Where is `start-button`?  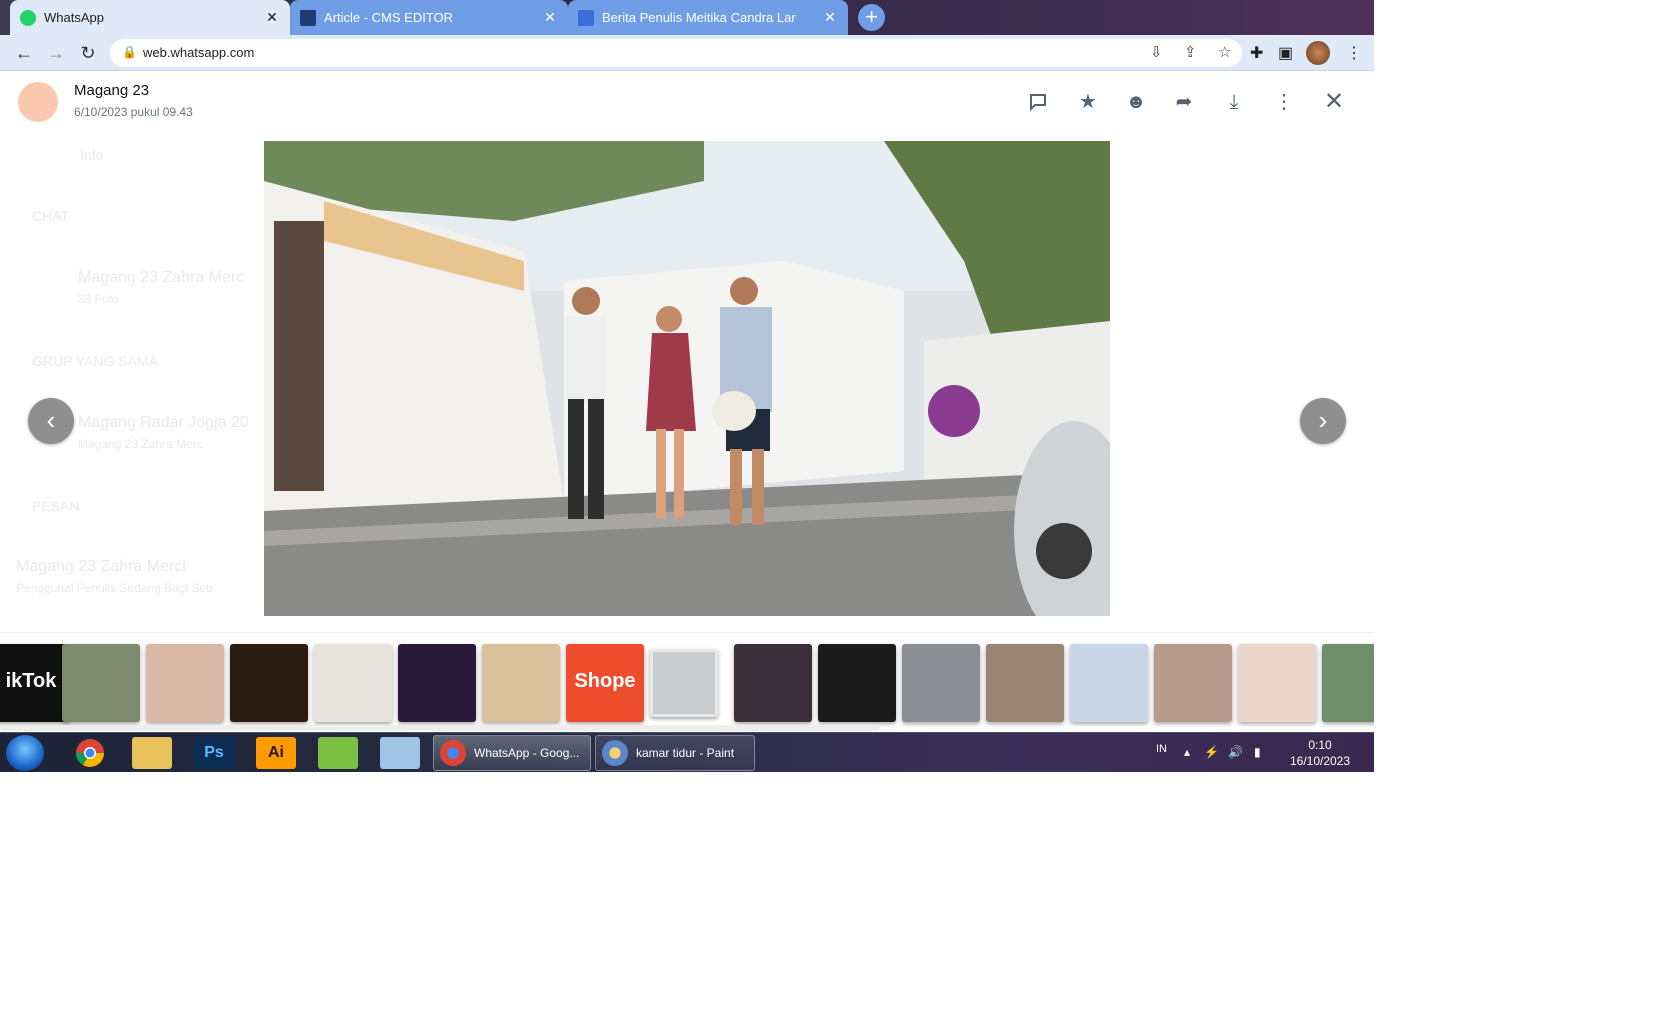
start-button is located at coordinates (25, 753).